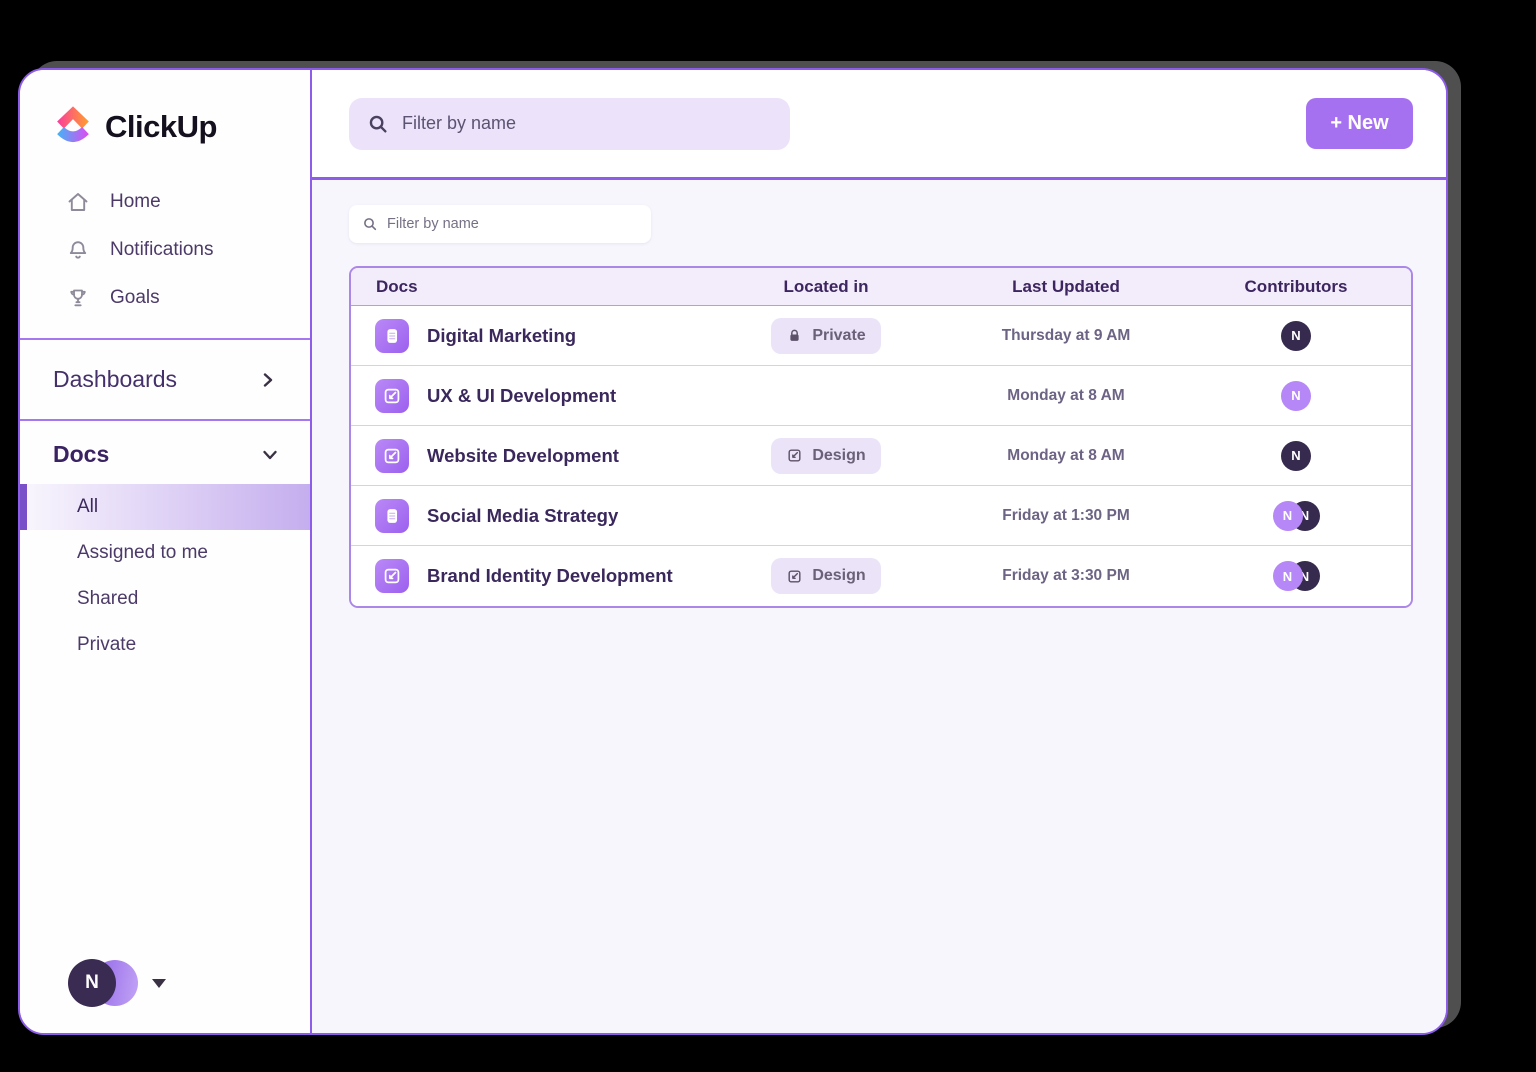 The height and width of the screenshot is (1072, 1536). What do you see at coordinates (1296, 286) in the screenshot?
I see `column-header: Contributors` at bounding box center [1296, 286].